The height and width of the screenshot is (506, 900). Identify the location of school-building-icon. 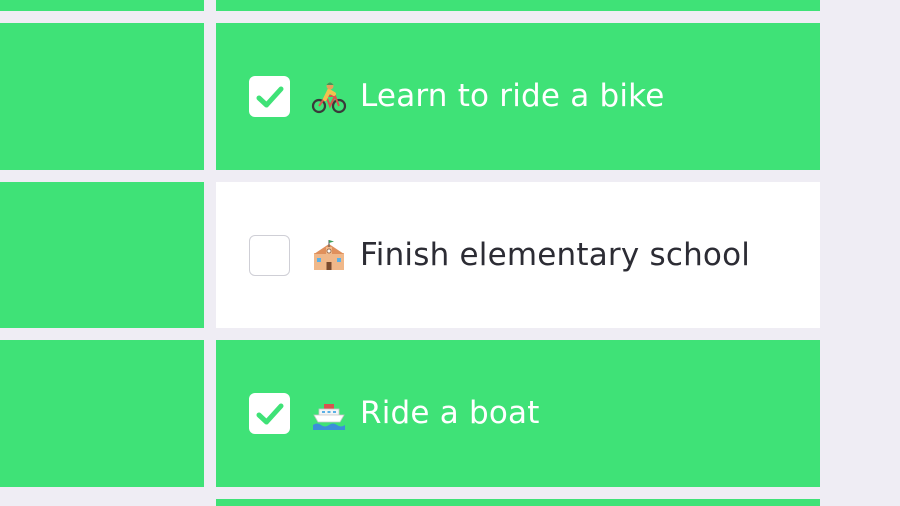
(329, 255).